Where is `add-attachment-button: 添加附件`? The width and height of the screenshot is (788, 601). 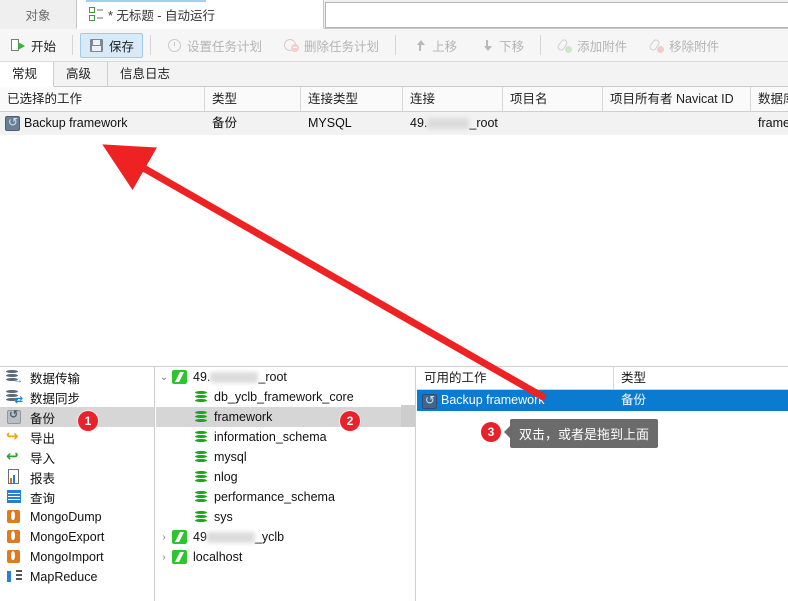
add-attachment-button: 添加附件 is located at coordinates (592, 45).